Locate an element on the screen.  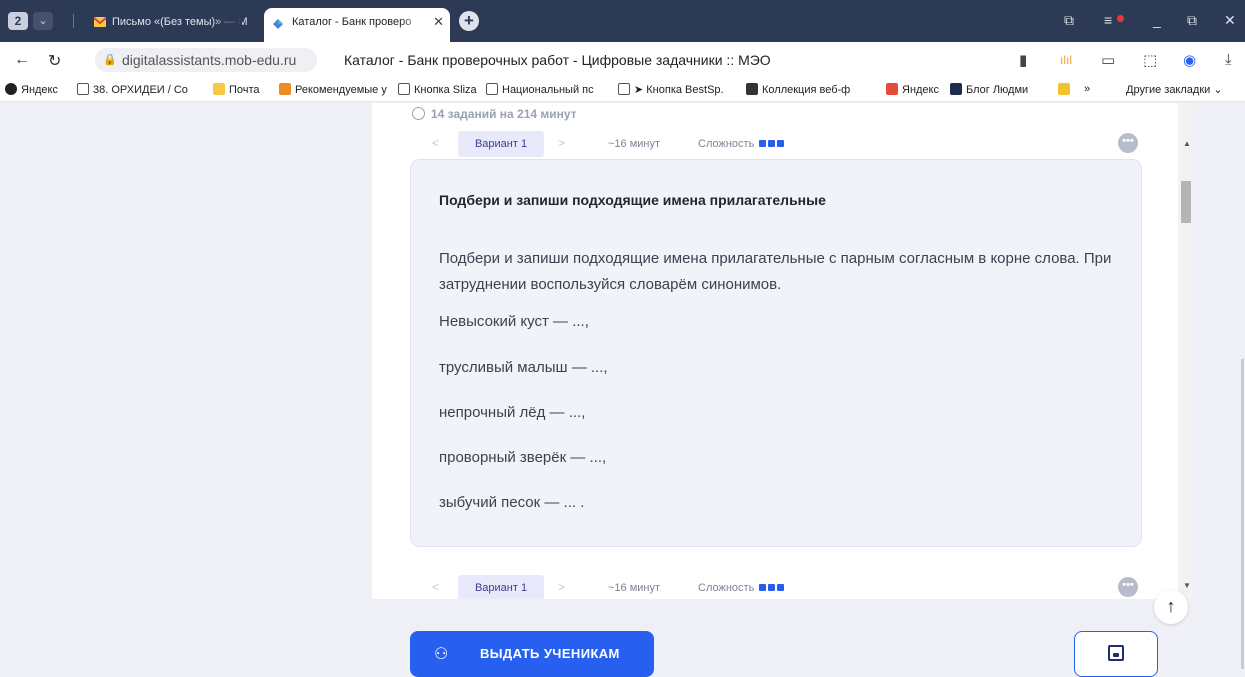
tab-mail: Письмо «(Без темы)» — M is located at coordinates (174, 22).